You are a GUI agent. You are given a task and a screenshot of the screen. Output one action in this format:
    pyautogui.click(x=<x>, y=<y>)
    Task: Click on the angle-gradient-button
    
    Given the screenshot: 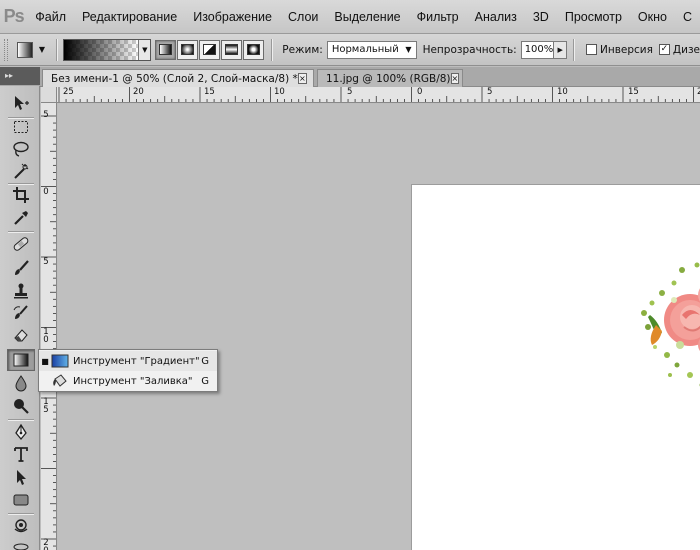 What is the action you would take?
    pyautogui.click(x=210, y=49)
    